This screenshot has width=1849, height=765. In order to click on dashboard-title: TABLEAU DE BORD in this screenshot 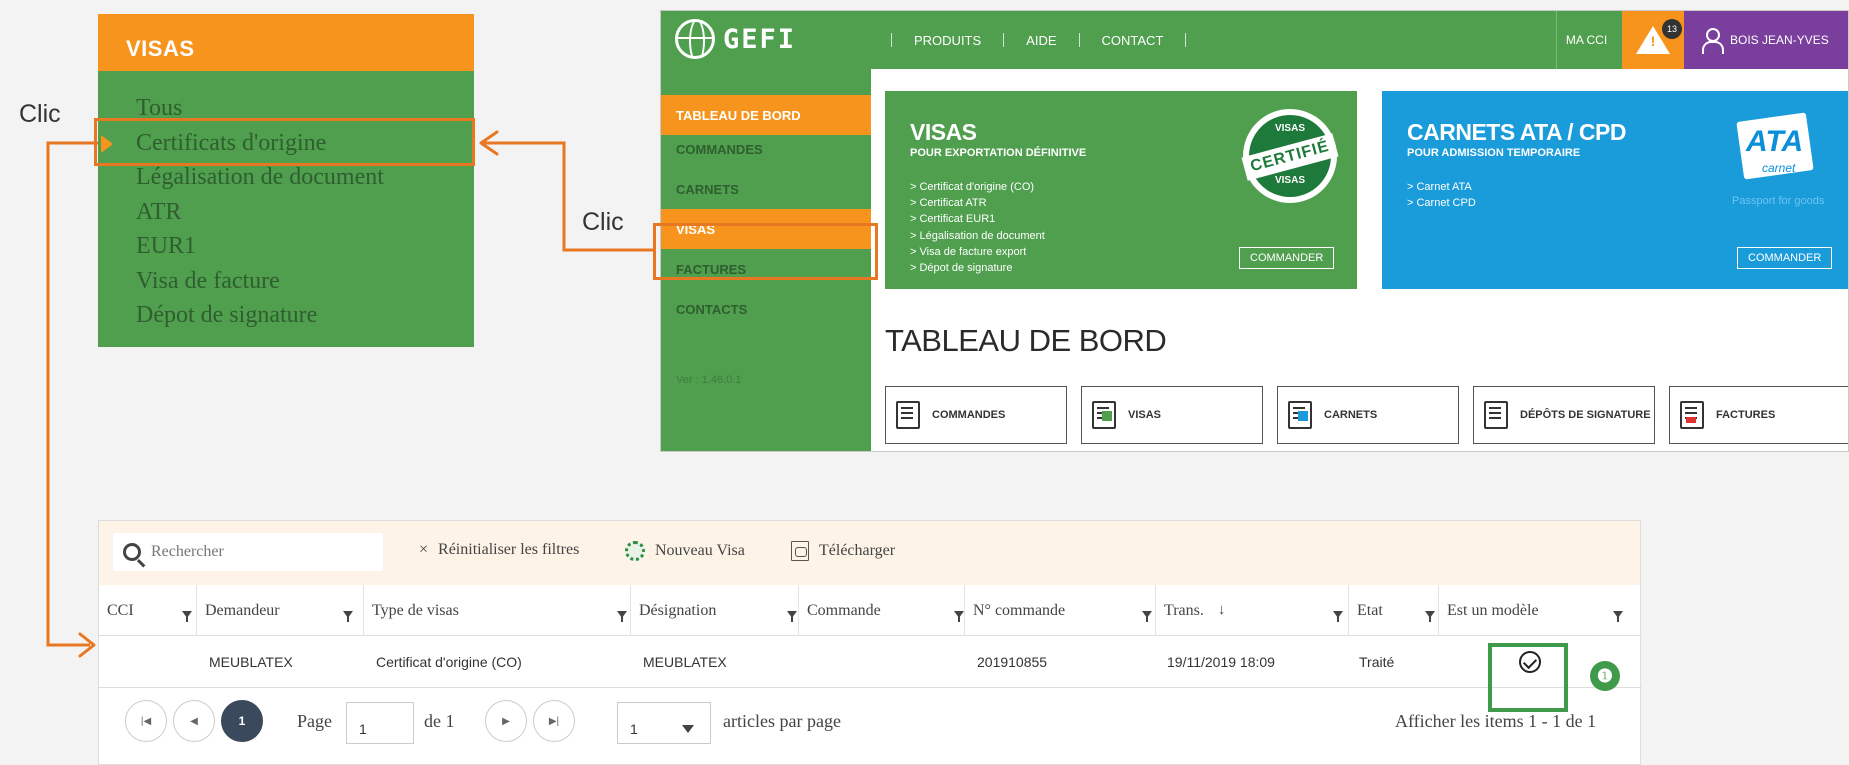, I will do `click(1026, 340)`.